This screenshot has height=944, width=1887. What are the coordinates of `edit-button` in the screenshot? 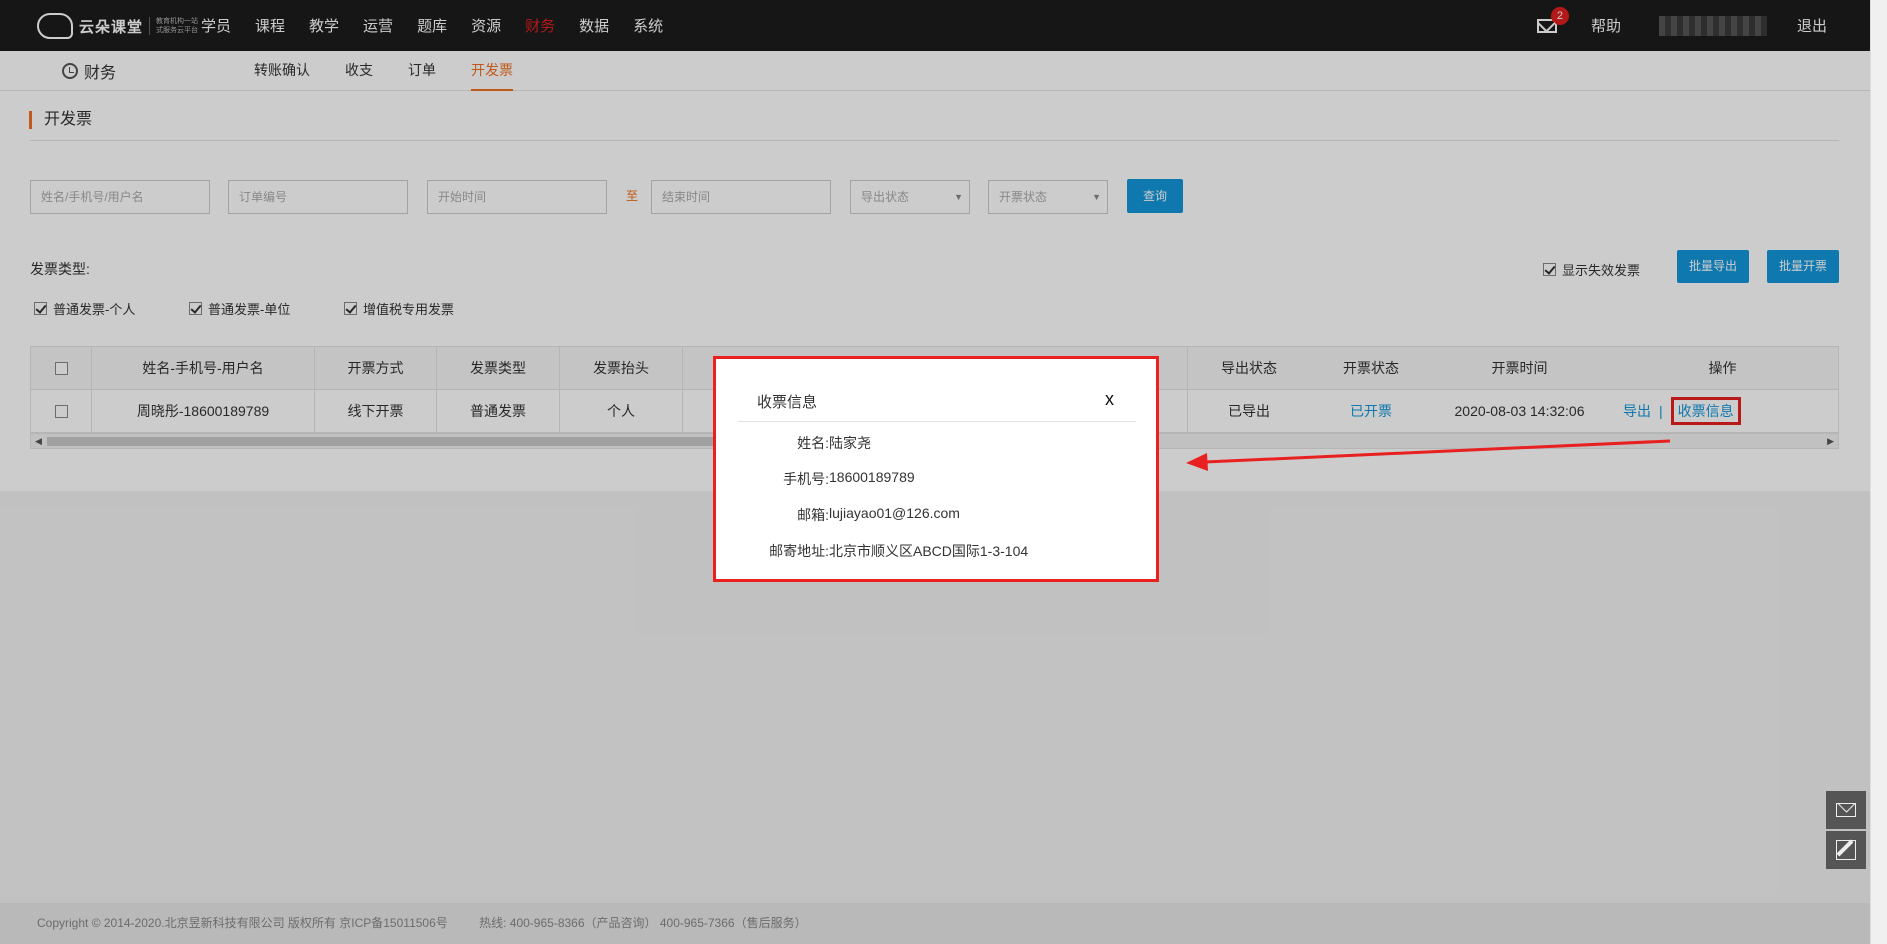 It's located at (1846, 850).